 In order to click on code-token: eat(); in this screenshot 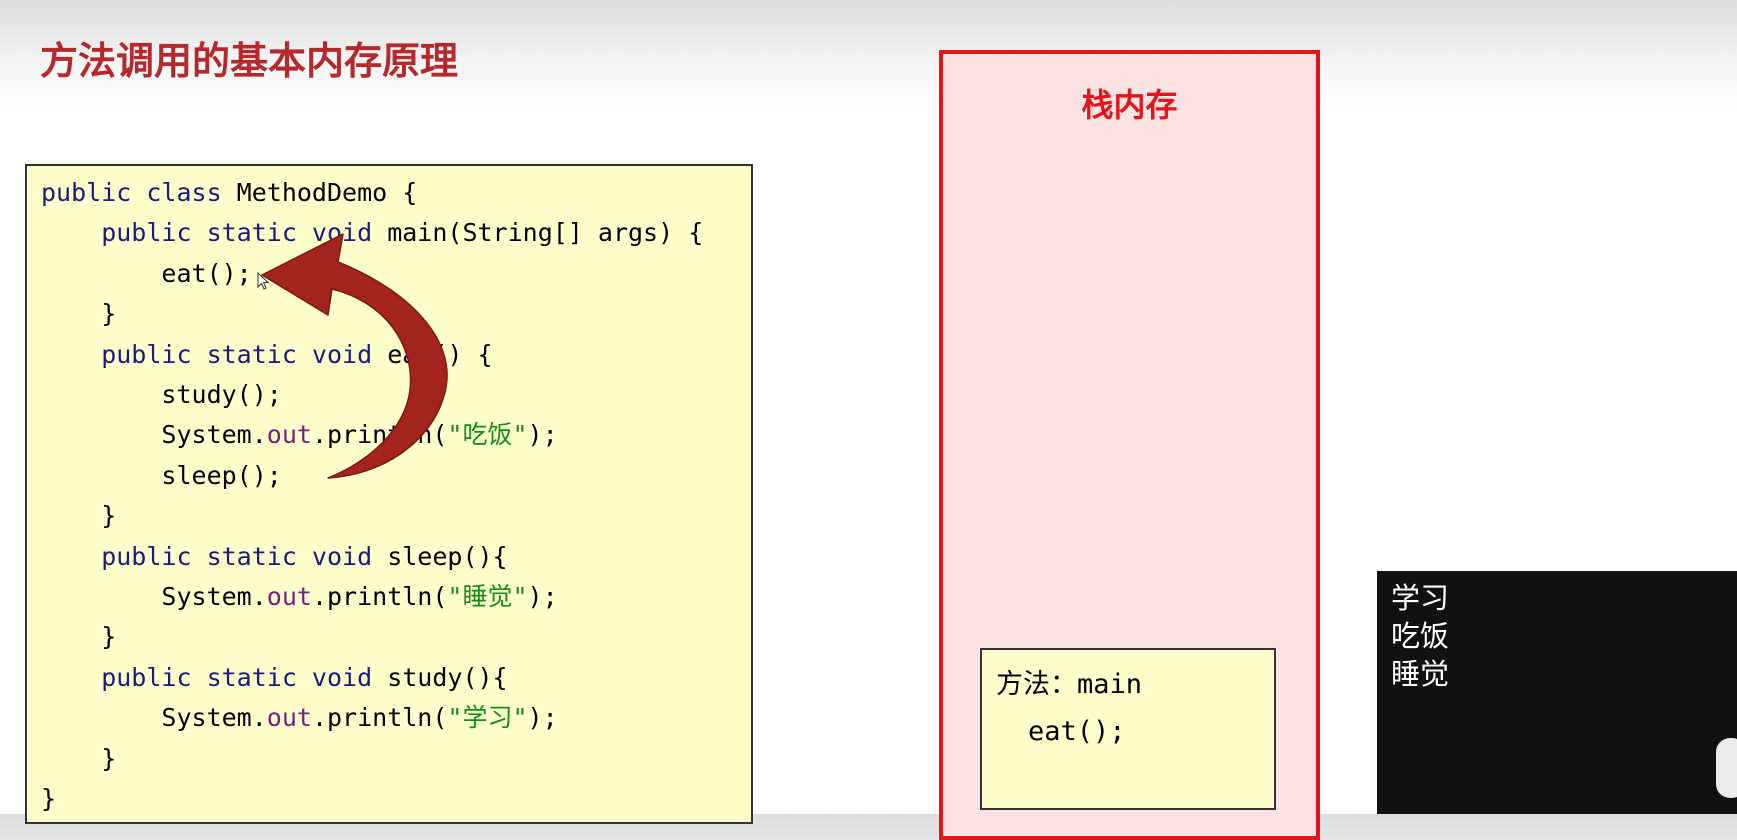, I will do `click(146, 273)`.